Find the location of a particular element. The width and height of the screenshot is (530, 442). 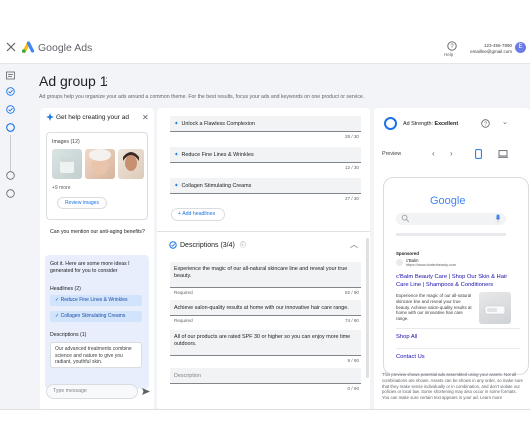

avatar: E is located at coordinates (520, 47).